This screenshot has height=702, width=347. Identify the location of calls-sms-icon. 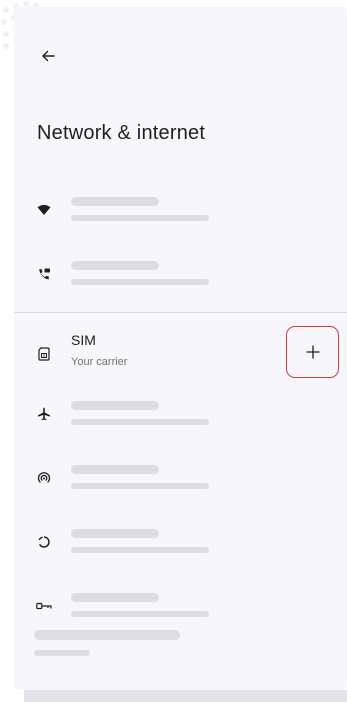
(44, 274).